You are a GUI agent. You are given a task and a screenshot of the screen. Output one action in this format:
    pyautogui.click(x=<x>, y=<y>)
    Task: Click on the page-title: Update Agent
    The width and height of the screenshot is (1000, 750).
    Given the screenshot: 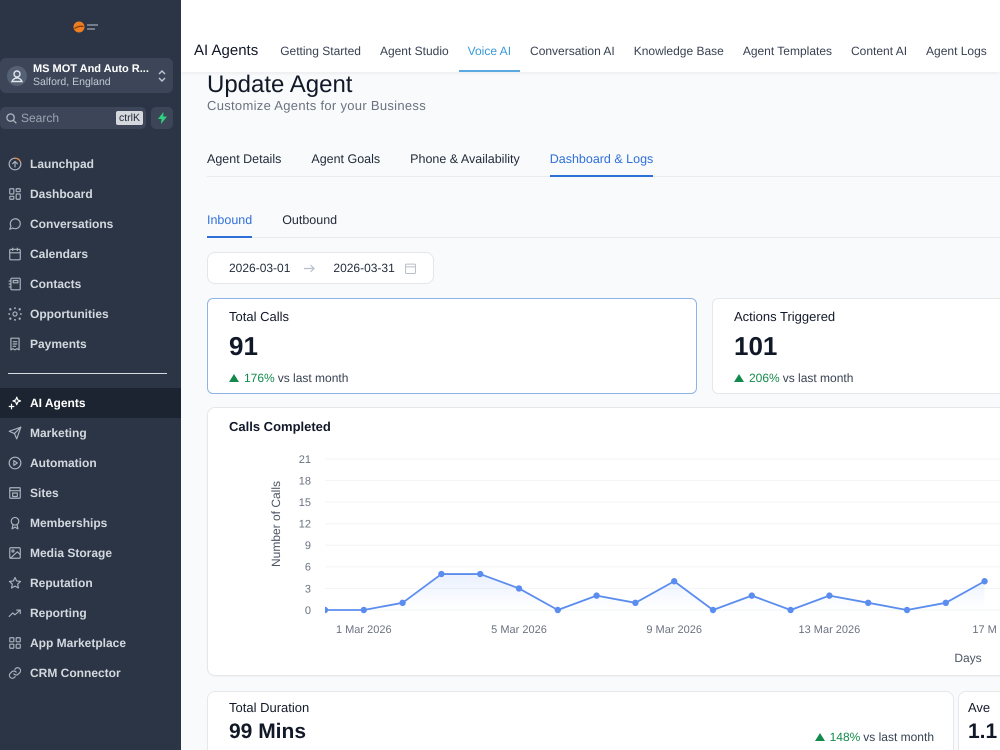 What is the action you would take?
    pyautogui.click(x=279, y=85)
    